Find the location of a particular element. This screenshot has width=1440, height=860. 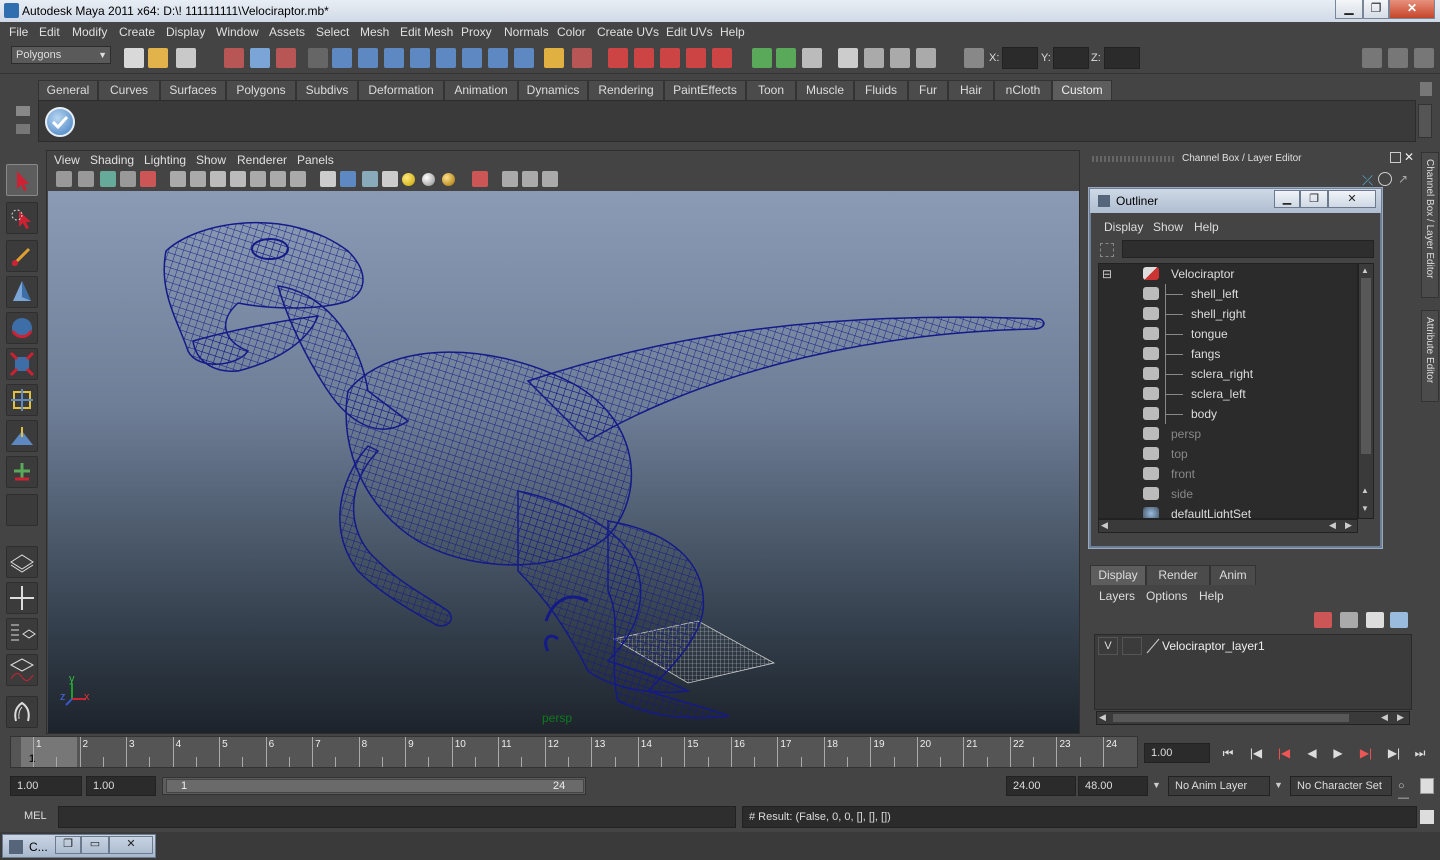

shelf-options-icon is located at coordinates (23, 129).